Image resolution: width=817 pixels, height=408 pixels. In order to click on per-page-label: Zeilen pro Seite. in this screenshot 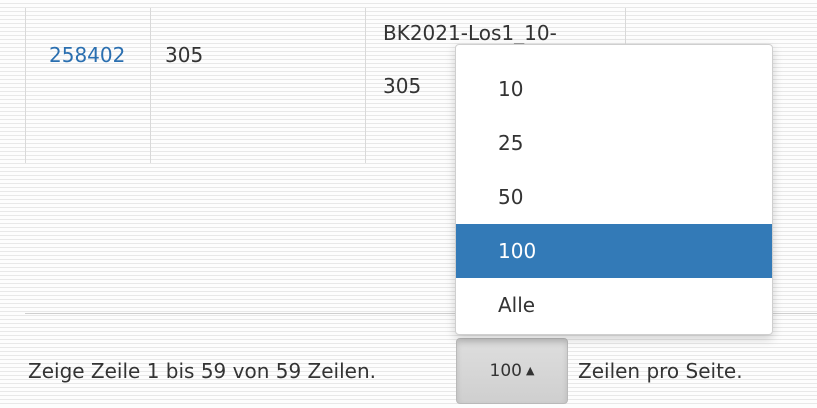, I will do `click(660, 371)`.